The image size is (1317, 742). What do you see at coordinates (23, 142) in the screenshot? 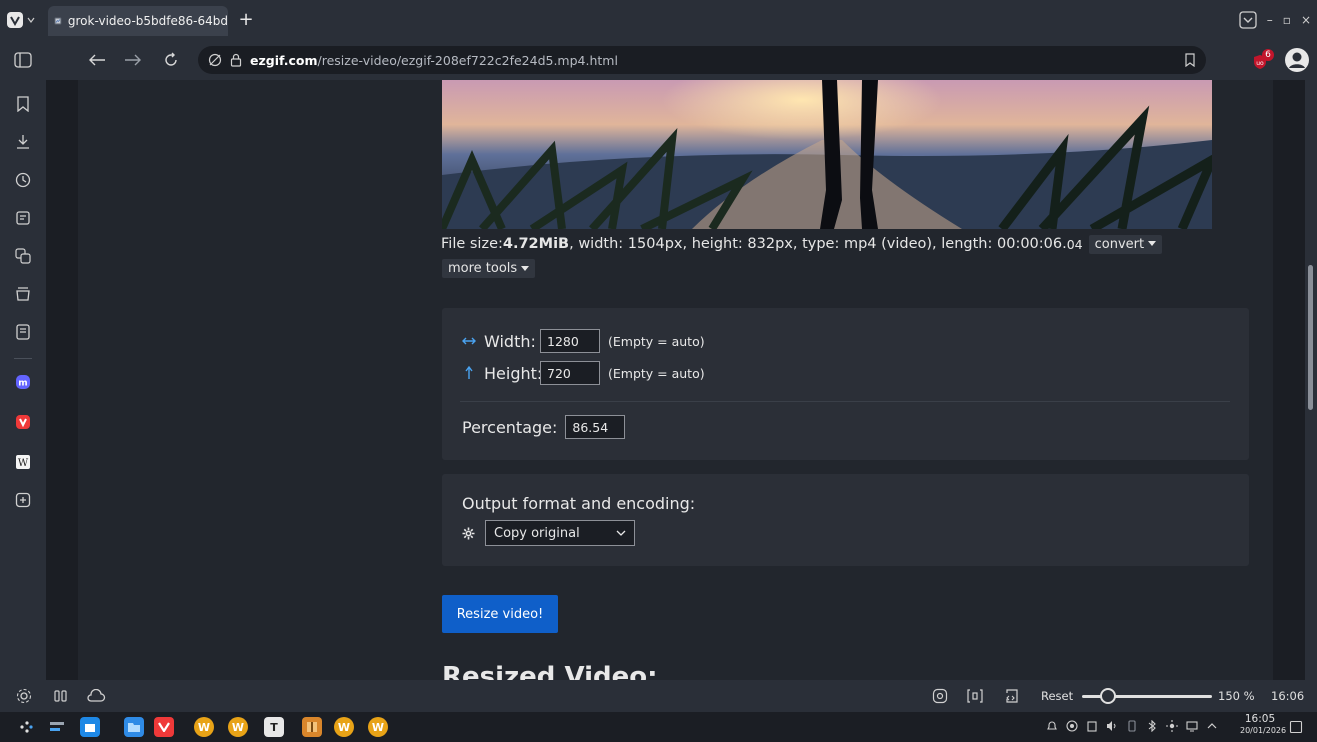
I see `sidebar-item-downloads` at bounding box center [23, 142].